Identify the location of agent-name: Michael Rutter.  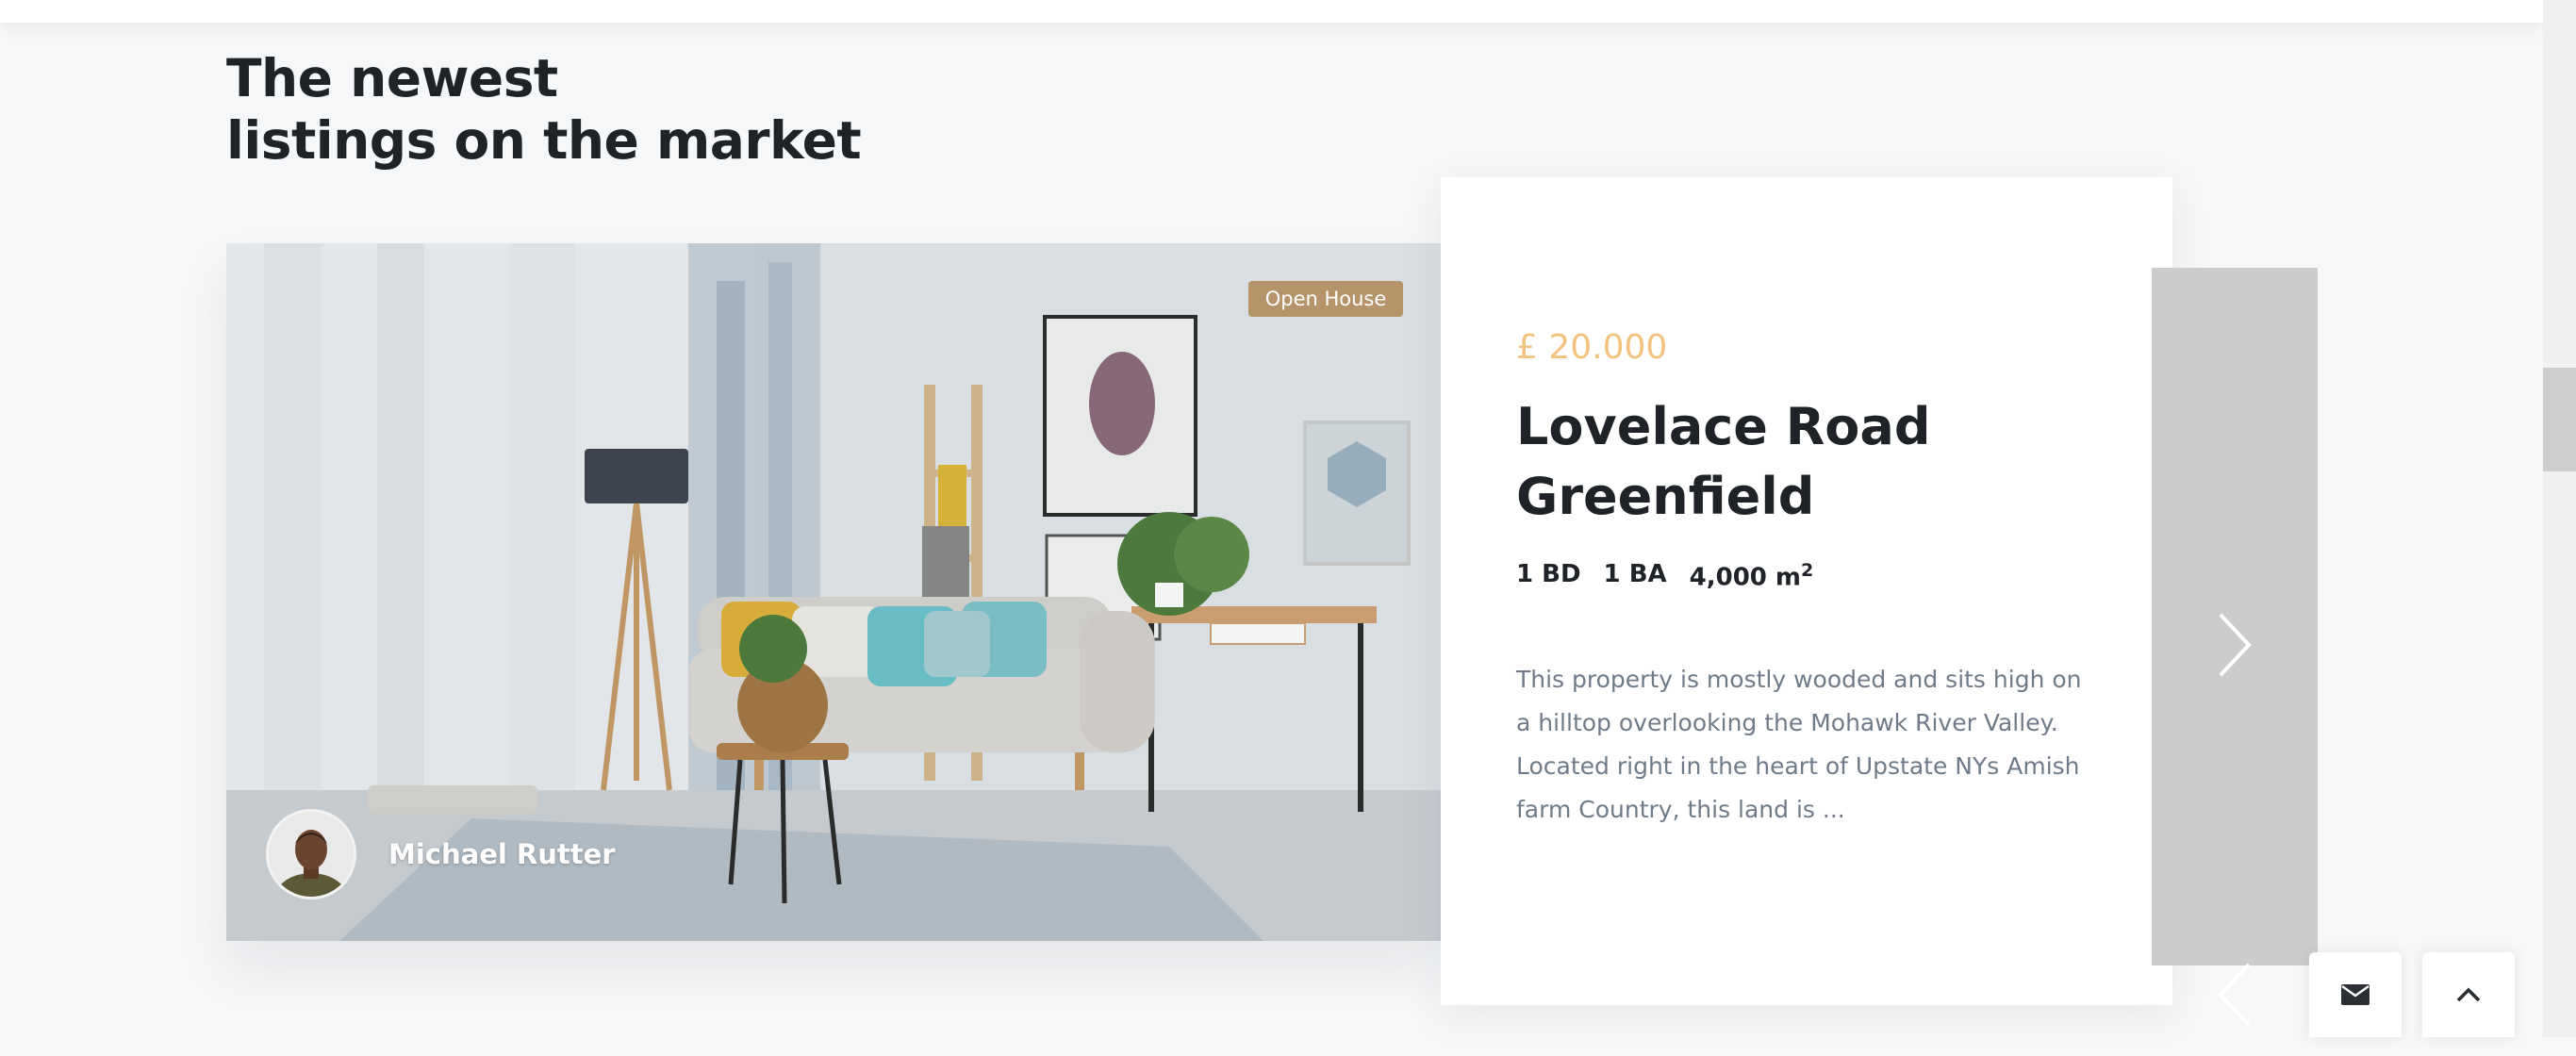
(502, 854).